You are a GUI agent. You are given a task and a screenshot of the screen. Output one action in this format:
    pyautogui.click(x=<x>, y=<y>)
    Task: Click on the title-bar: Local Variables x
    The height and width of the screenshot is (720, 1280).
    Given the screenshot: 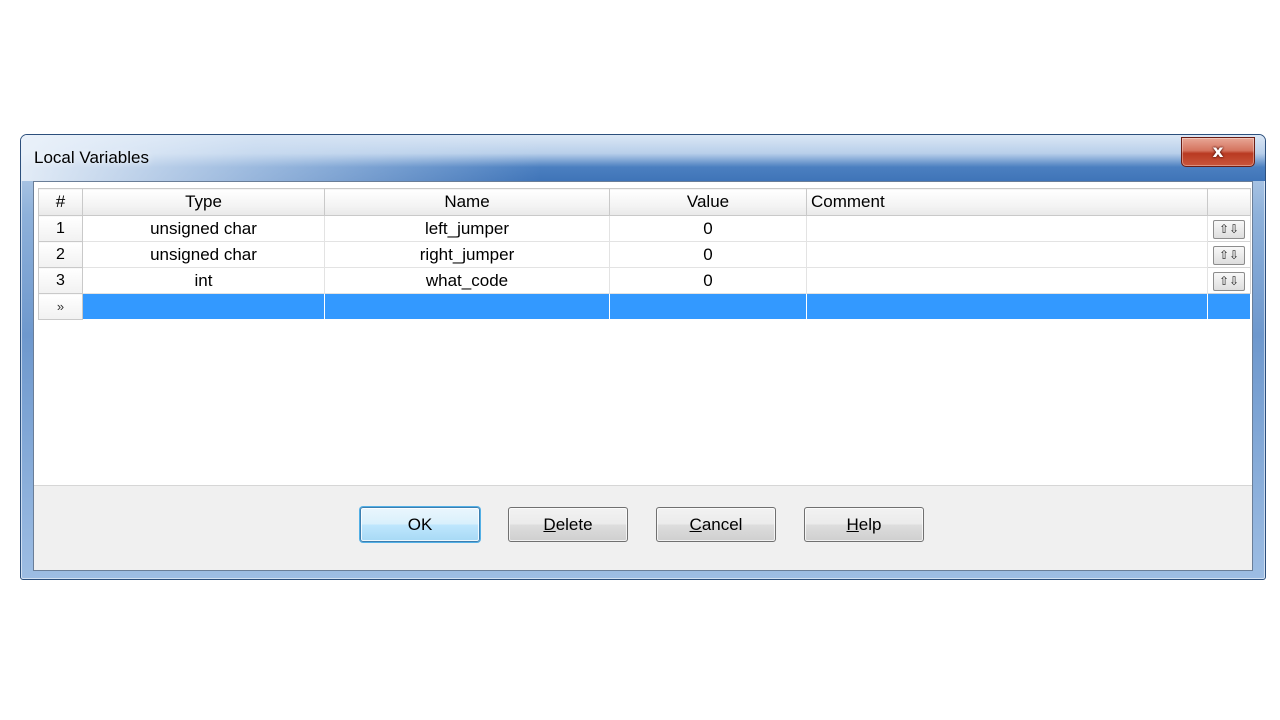 What is the action you would take?
    pyautogui.click(x=643, y=158)
    